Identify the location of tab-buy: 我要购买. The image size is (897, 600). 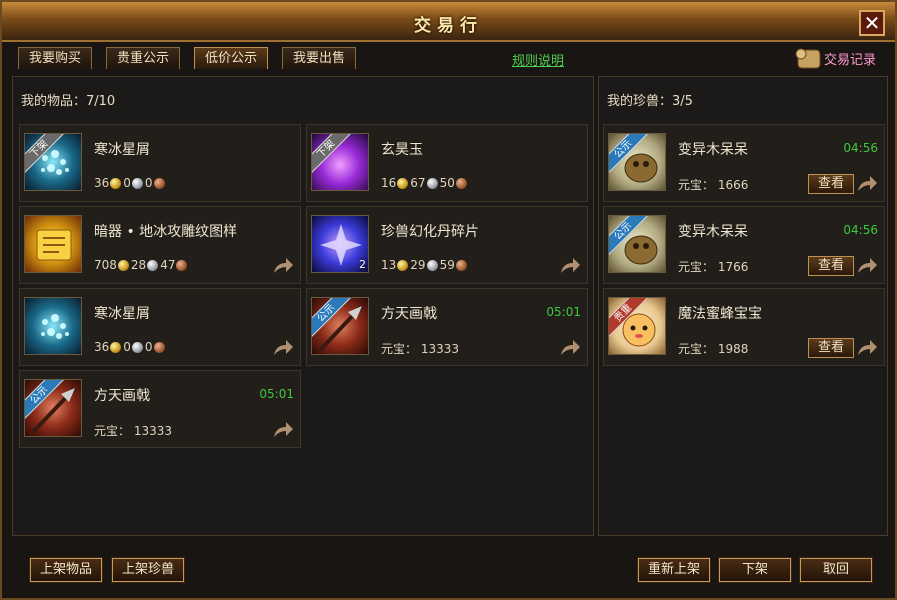
(55, 58).